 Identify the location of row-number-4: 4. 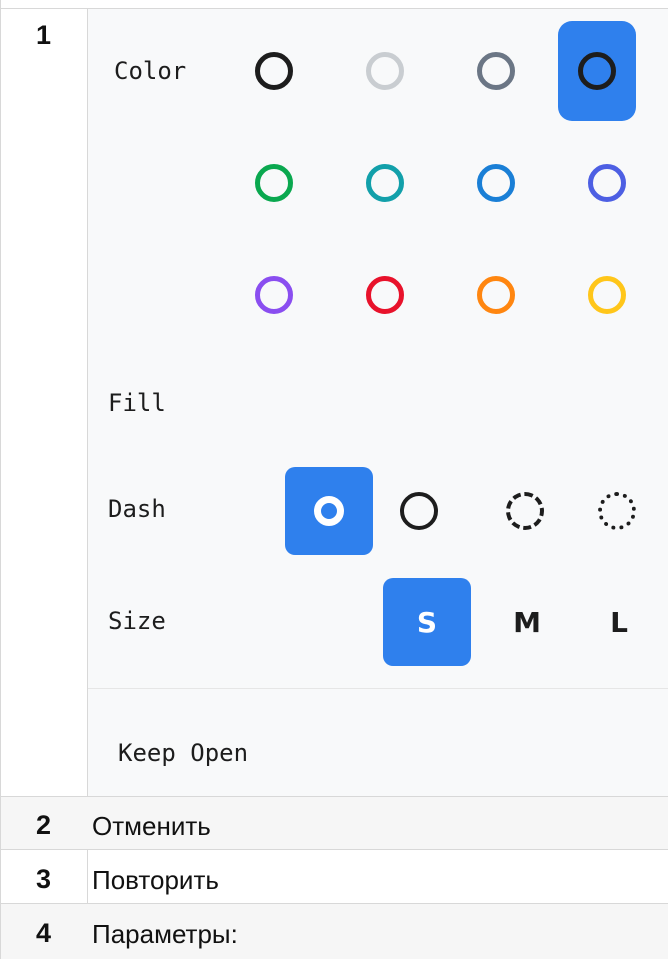
(43, 933).